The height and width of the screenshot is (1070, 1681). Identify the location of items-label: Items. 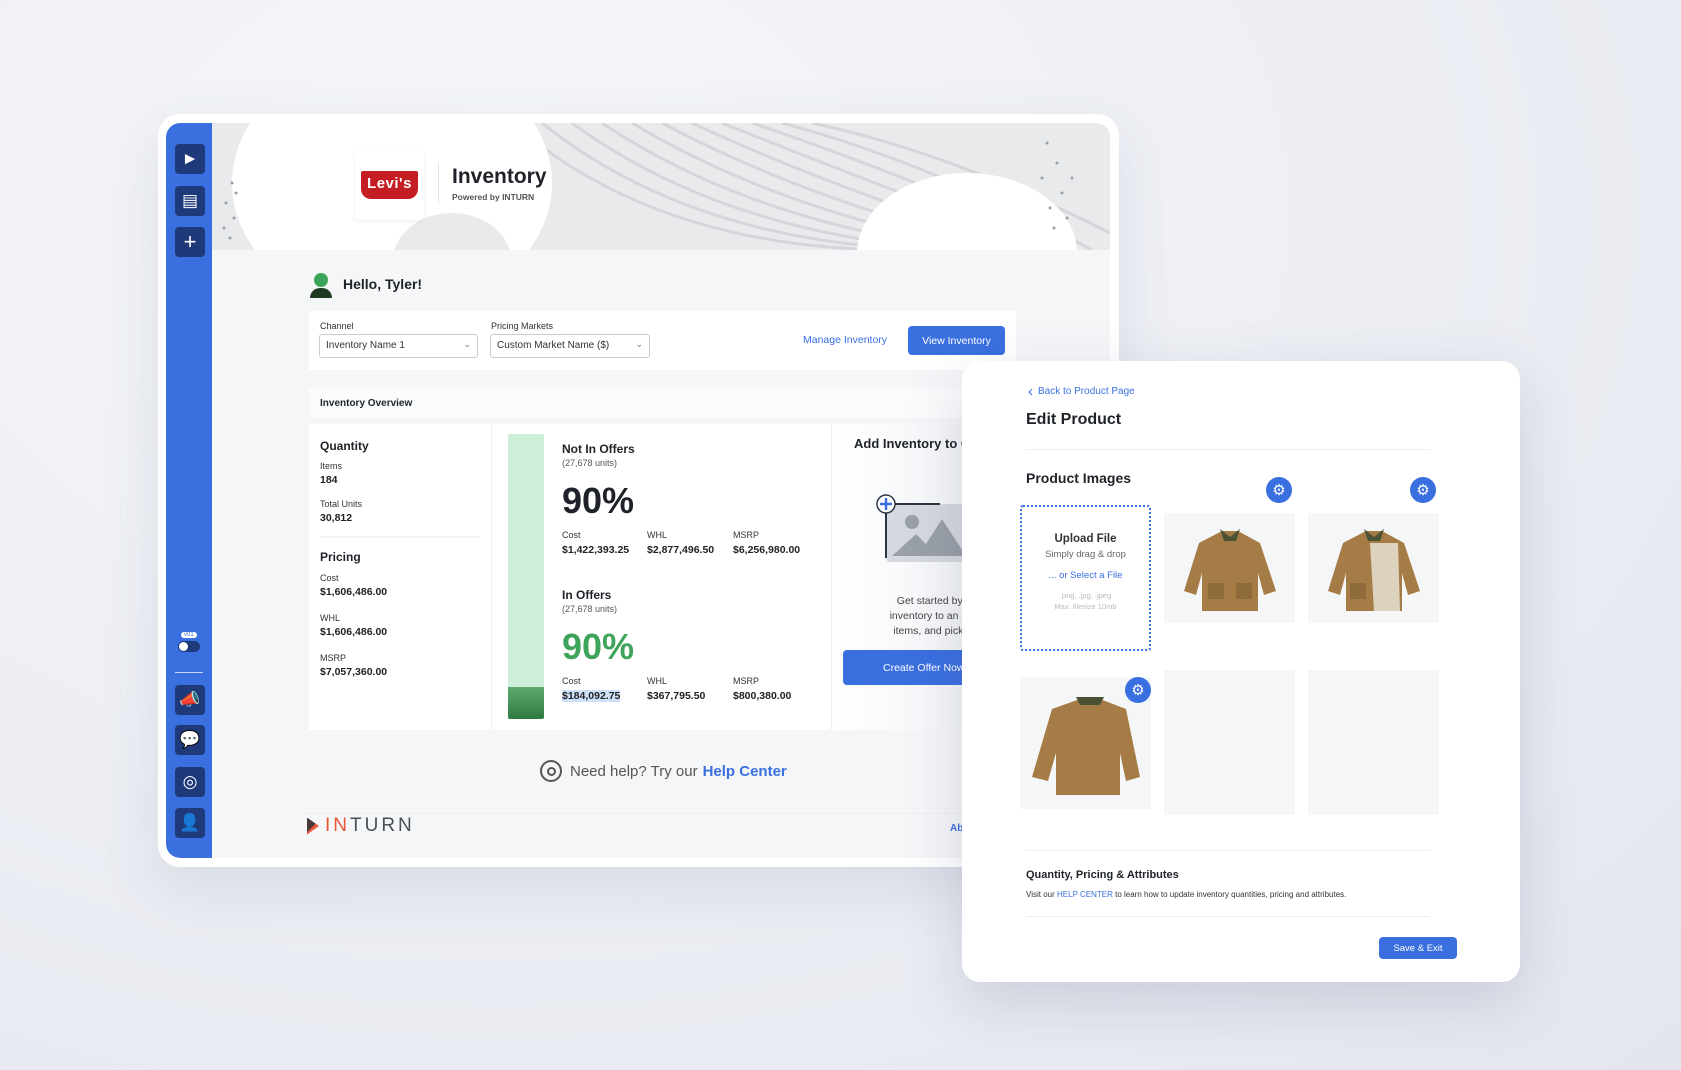
(331, 466).